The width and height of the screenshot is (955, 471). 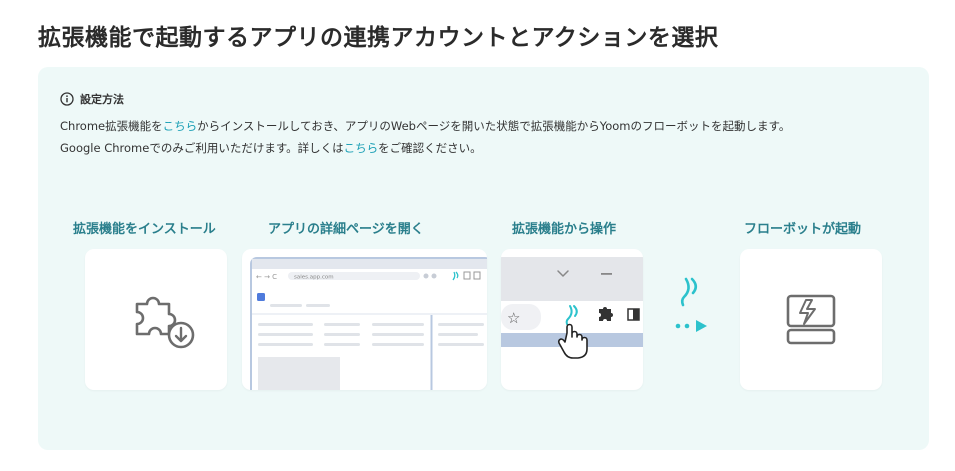 I want to click on star-icon: ☆, so click(x=513, y=318).